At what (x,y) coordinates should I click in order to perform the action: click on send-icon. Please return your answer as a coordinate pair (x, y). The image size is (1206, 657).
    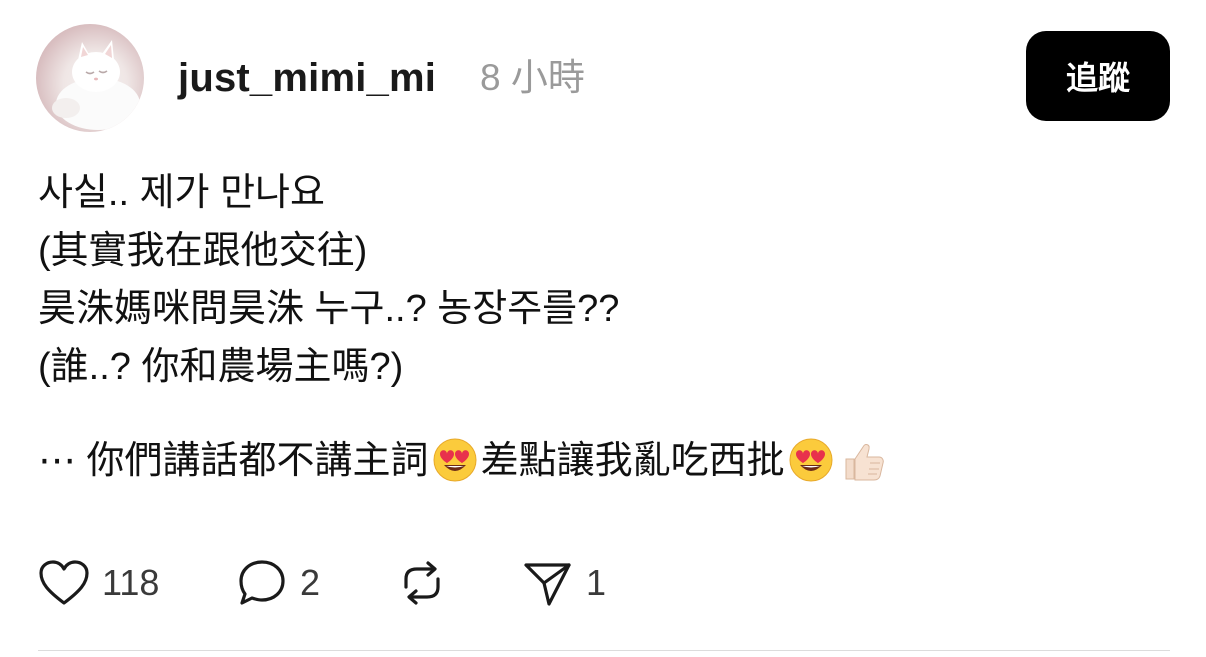
    Looking at the image, I should click on (547, 584).